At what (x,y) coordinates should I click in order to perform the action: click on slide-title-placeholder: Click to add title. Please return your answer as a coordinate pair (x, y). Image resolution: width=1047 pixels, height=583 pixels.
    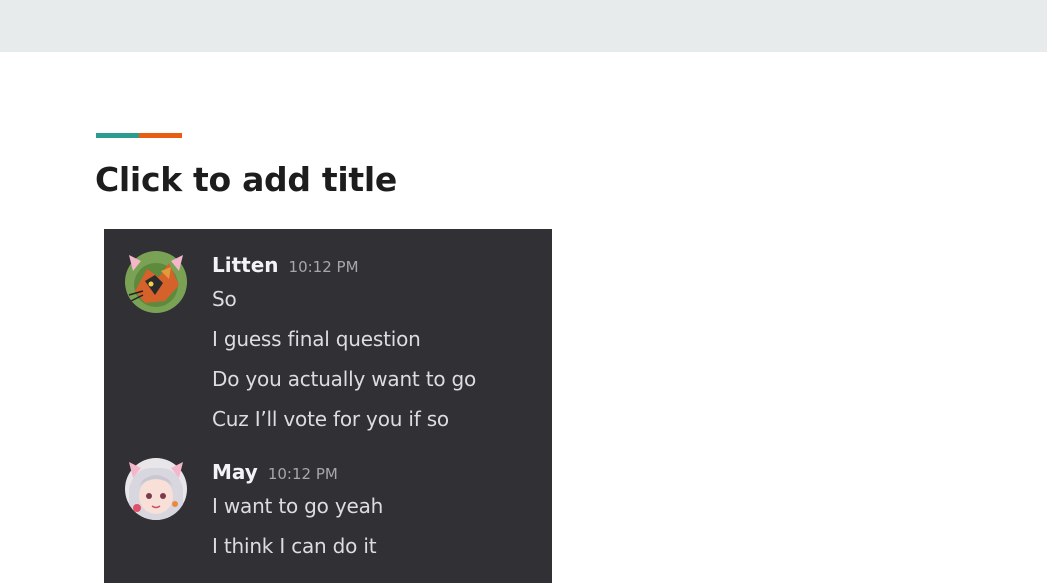
    Looking at the image, I should click on (246, 180).